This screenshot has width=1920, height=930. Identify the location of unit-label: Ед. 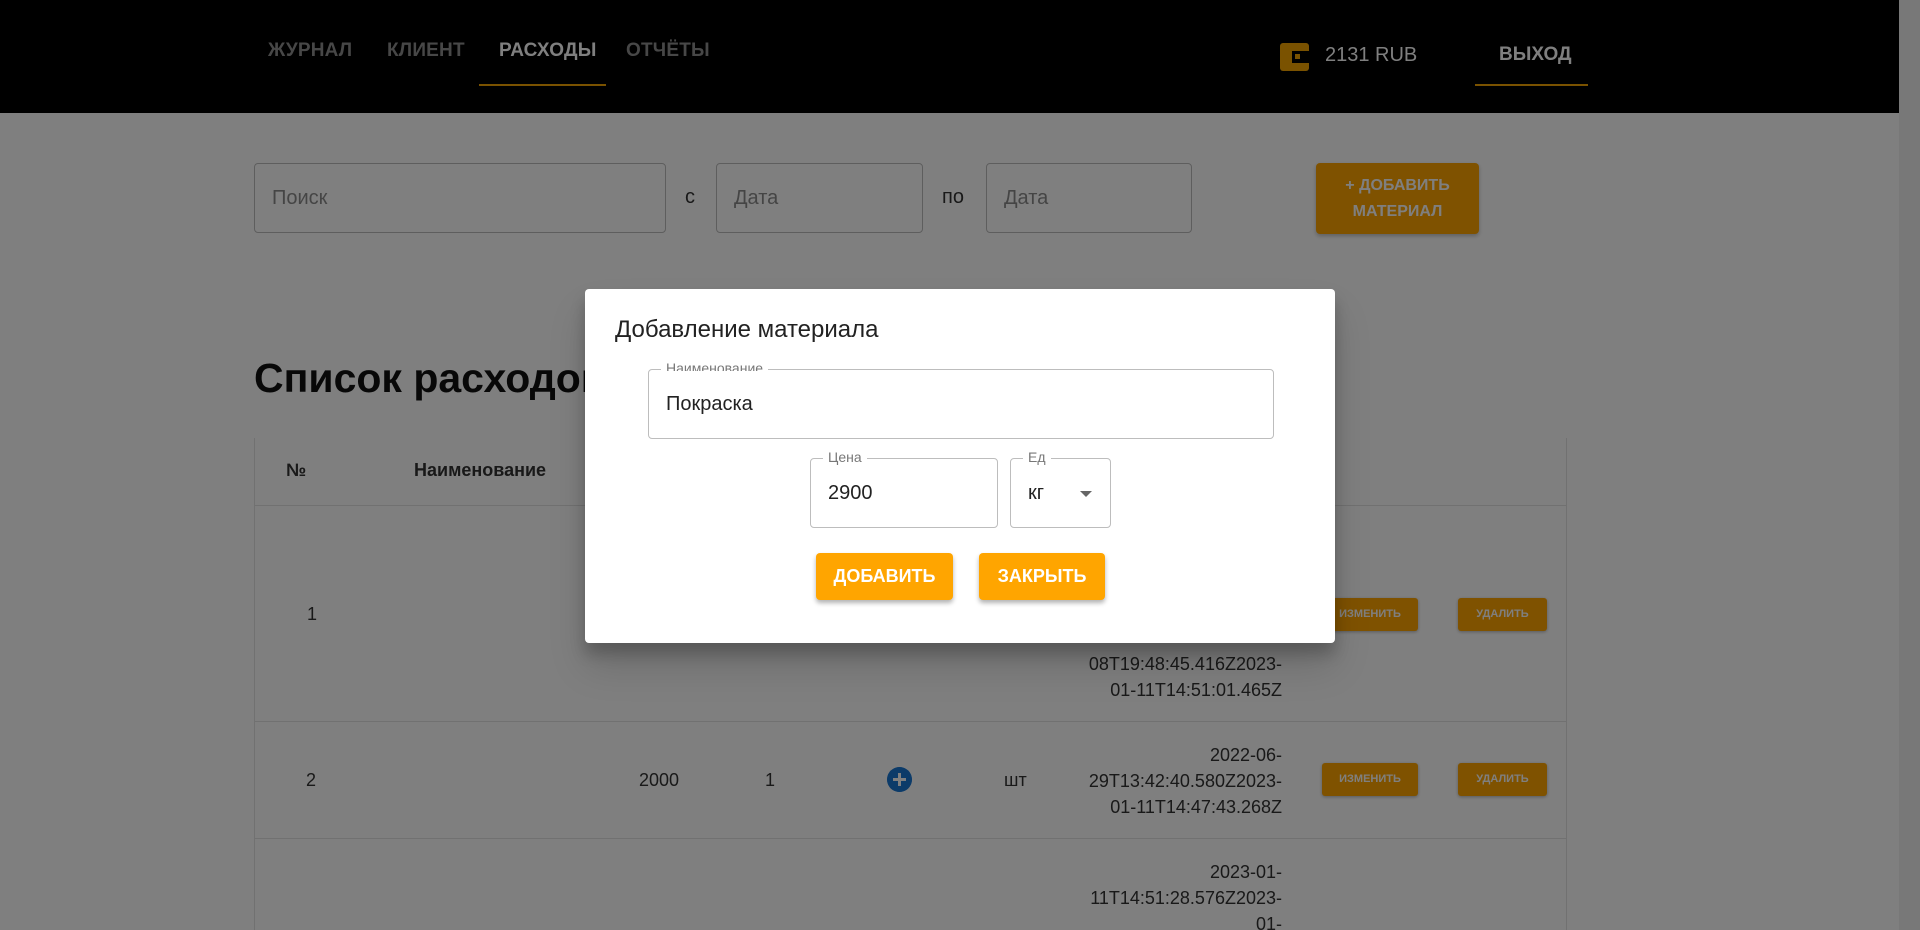
(1037, 457).